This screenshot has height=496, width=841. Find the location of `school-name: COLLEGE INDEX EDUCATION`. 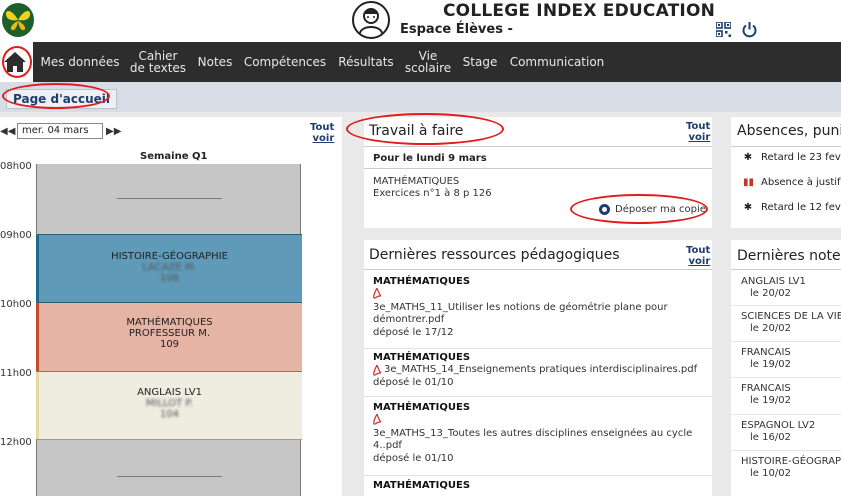

school-name: COLLEGE INDEX EDUCATION is located at coordinates (579, 11).